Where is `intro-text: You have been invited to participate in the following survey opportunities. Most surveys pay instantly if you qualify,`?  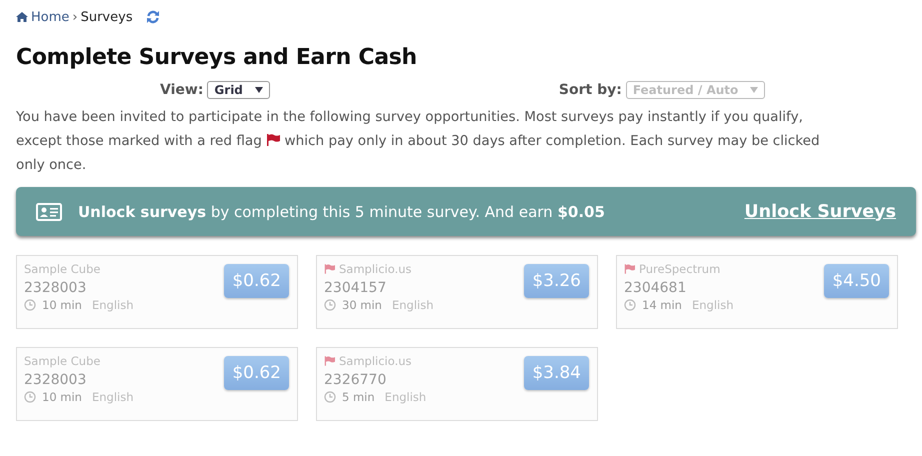
intro-text: You have been invited to participate in the following survey opportunities. Most surveys pay instantly if you qualify, is located at coordinates (409, 117).